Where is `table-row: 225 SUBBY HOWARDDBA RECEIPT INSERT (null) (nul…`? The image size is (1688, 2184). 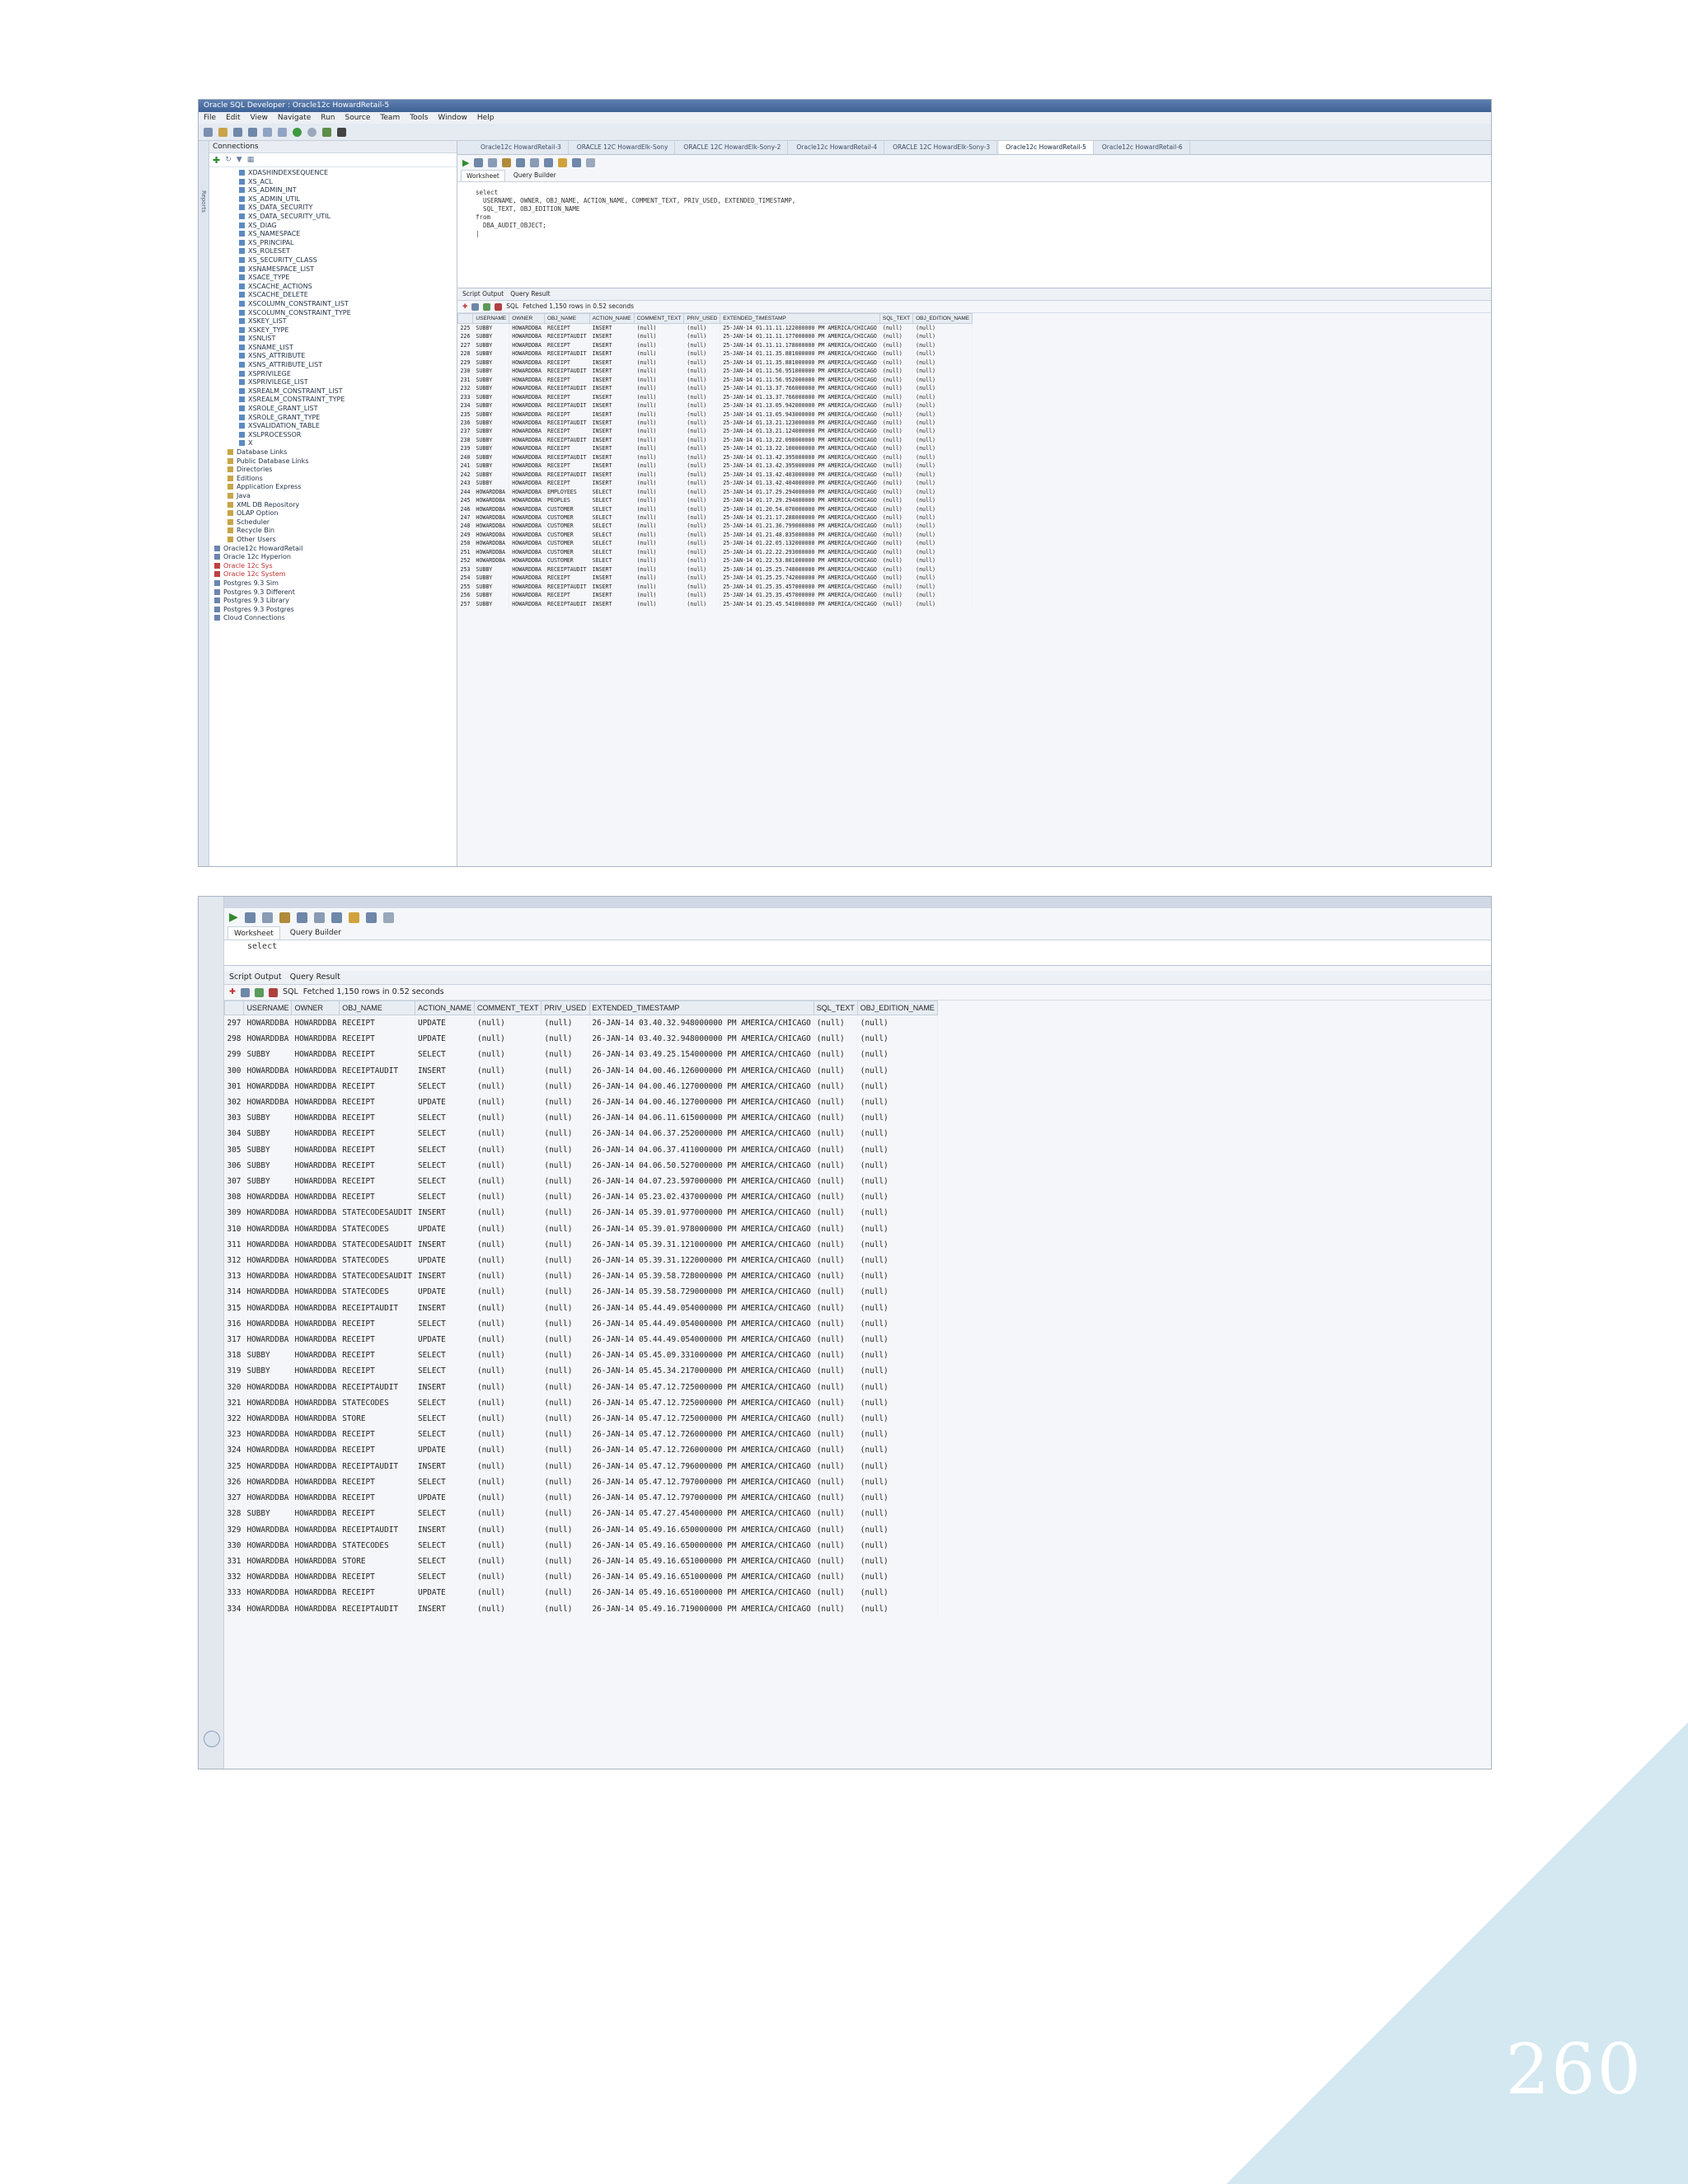 table-row: 225 SUBBY HOWARDDBA RECEIPT INSERT (null) (nul… is located at coordinates (715, 328).